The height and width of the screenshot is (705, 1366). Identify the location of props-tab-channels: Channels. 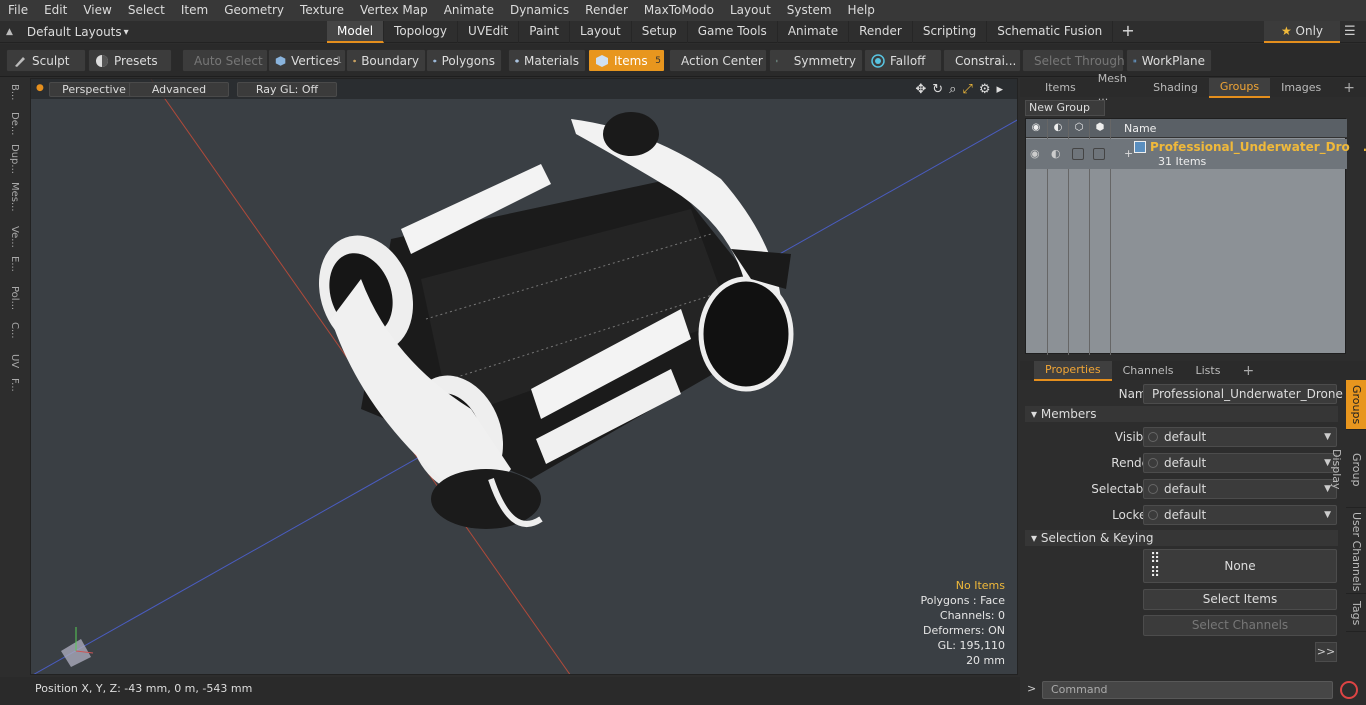
(1148, 371).